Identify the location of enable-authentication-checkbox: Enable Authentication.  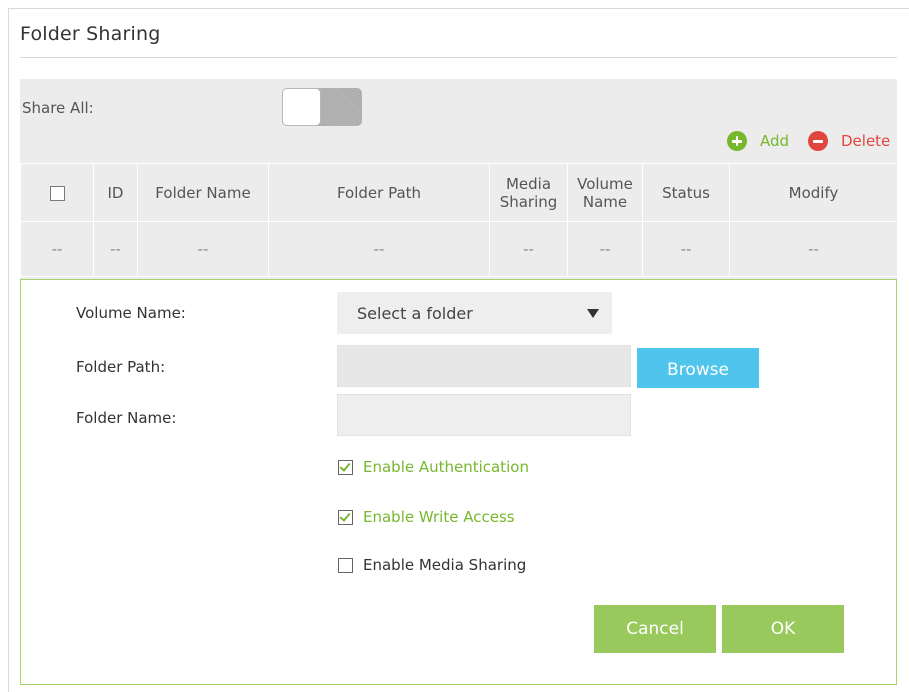
(433, 467).